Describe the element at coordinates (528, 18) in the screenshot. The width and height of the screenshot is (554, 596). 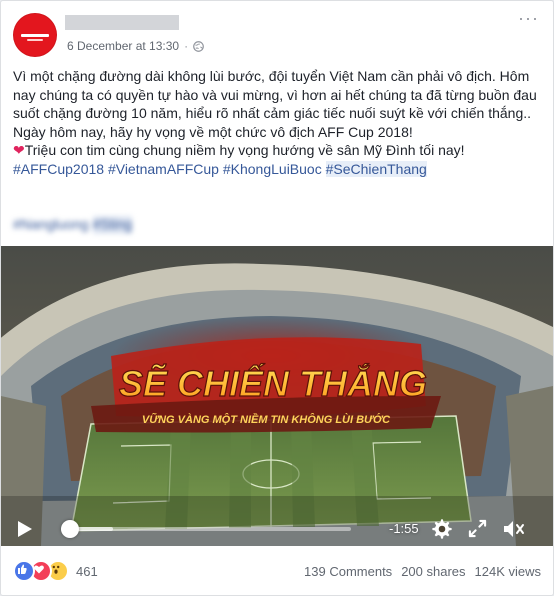
I see `more-icon: ···` at that location.